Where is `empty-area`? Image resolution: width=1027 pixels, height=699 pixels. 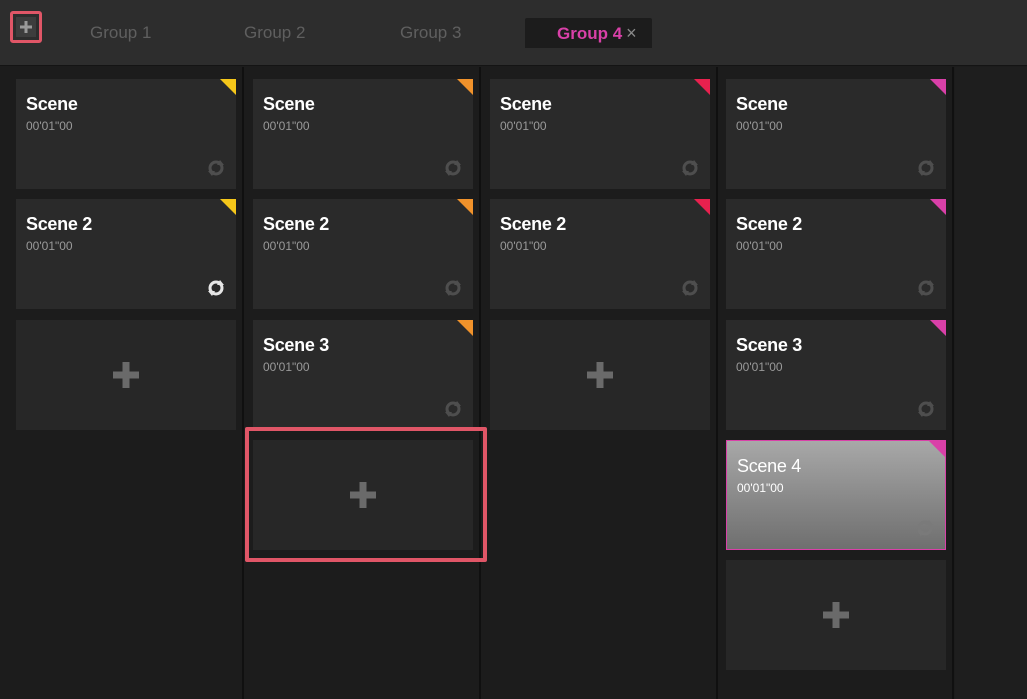
empty-area is located at coordinates (991, 383).